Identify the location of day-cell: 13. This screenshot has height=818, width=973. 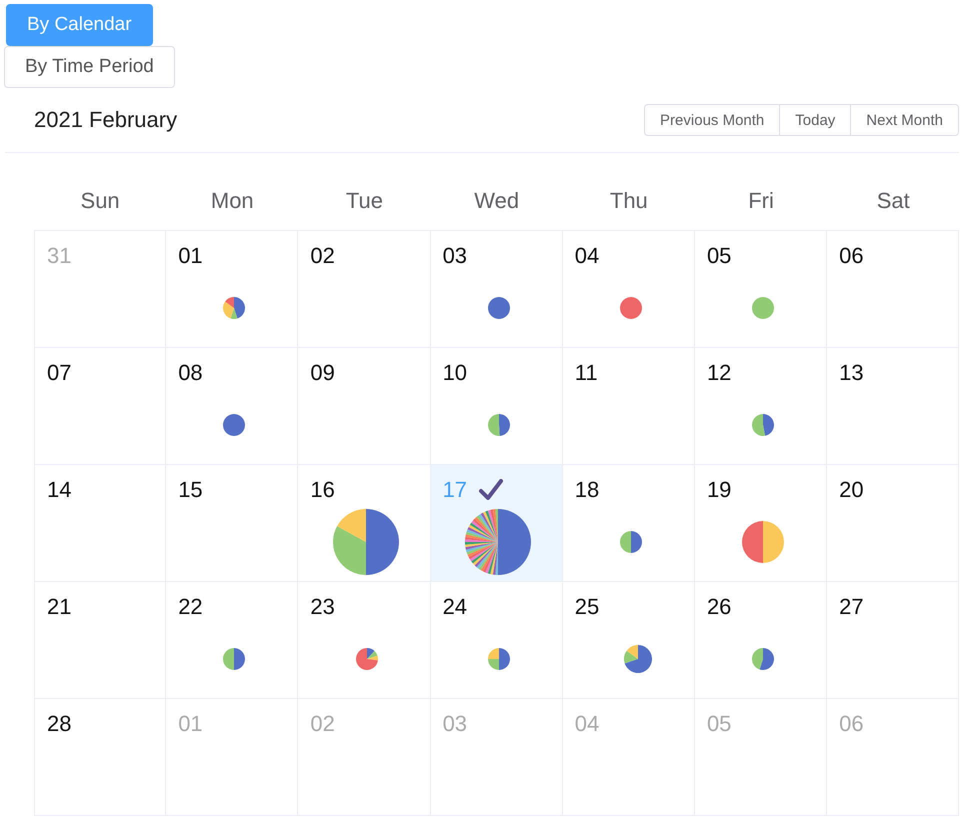
(893, 406).